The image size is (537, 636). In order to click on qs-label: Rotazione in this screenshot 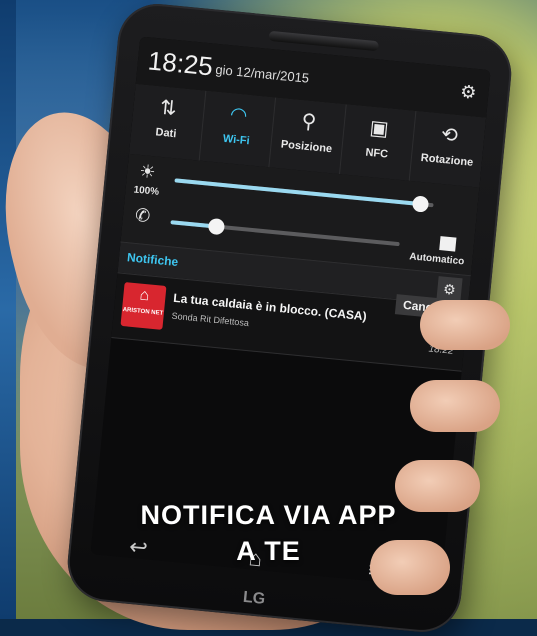, I will do `click(447, 160)`.